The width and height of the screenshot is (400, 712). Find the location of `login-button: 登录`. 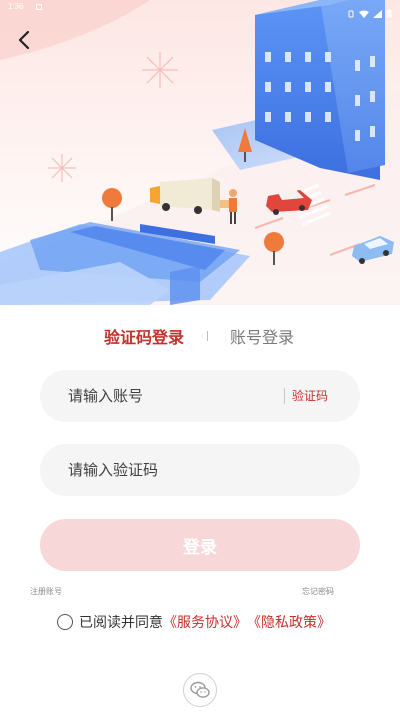

login-button: 登录 is located at coordinates (200, 545).